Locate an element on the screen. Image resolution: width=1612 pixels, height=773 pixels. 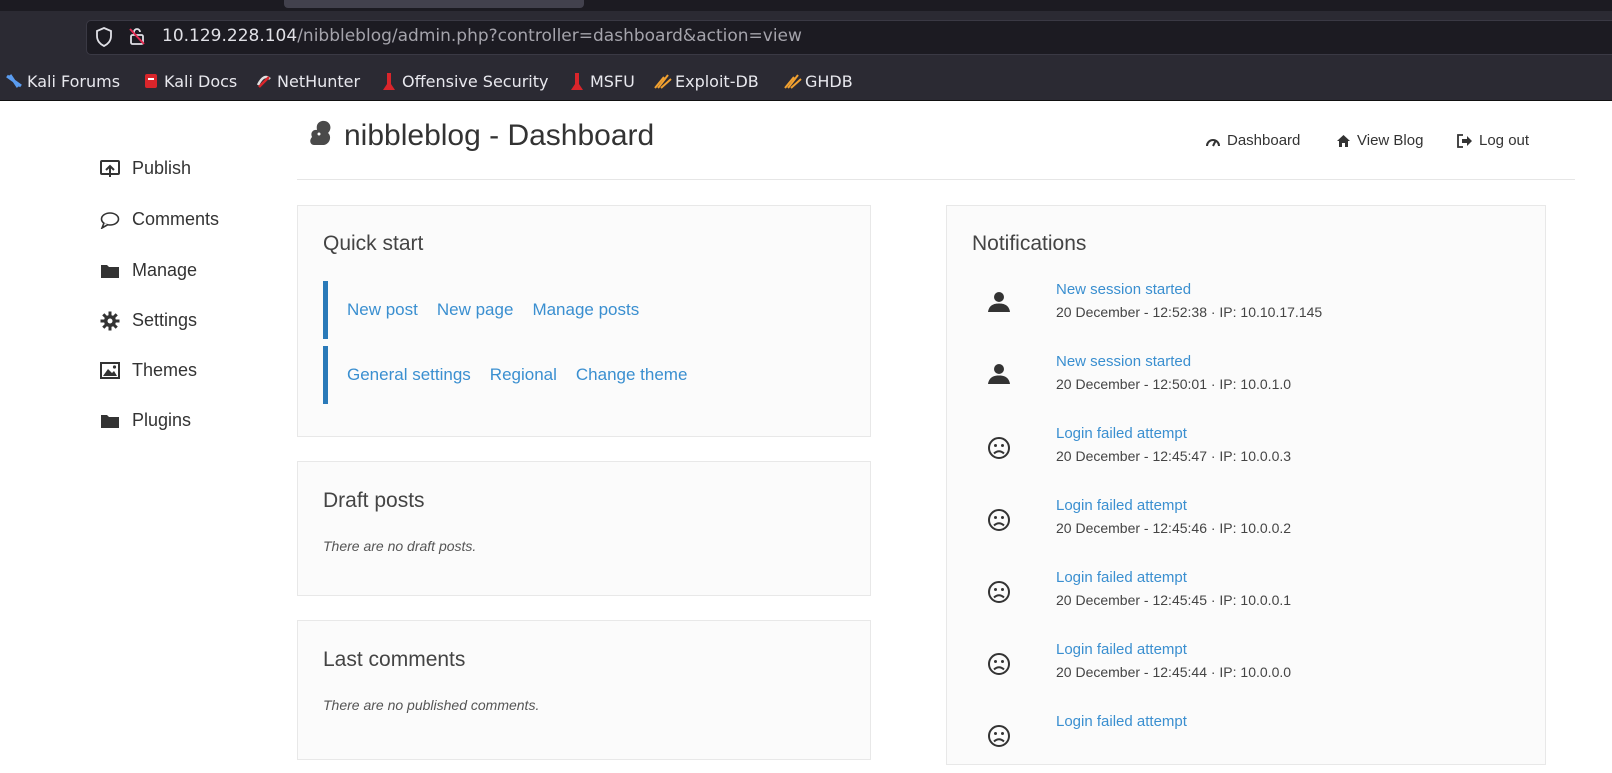
header-divider is located at coordinates (936, 179).